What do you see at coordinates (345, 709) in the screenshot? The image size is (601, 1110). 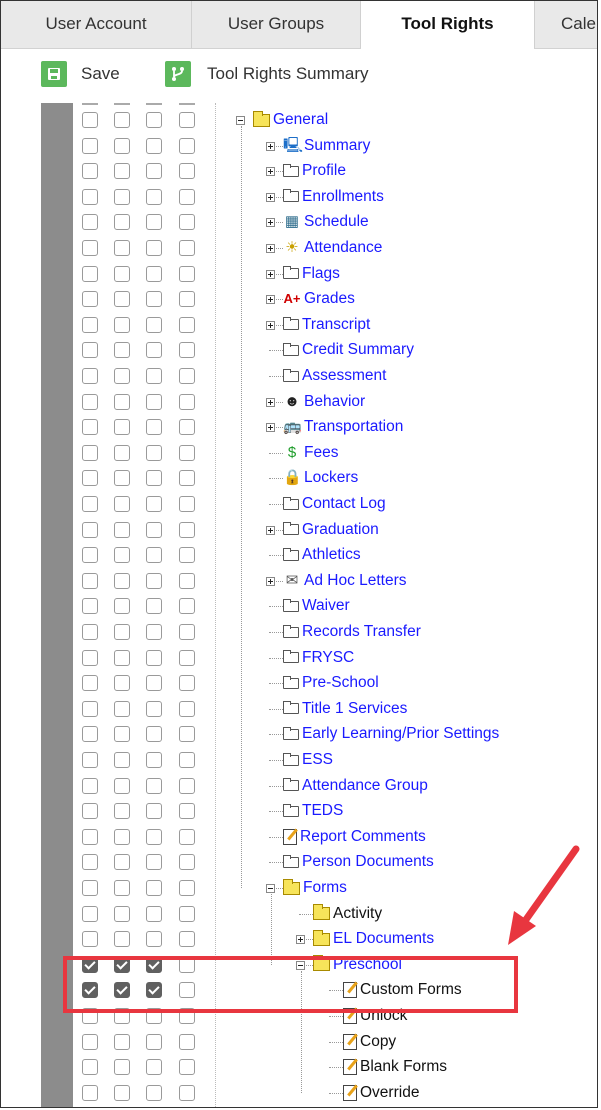 I see `tree-item: Title 1 Services` at bounding box center [345, 709].